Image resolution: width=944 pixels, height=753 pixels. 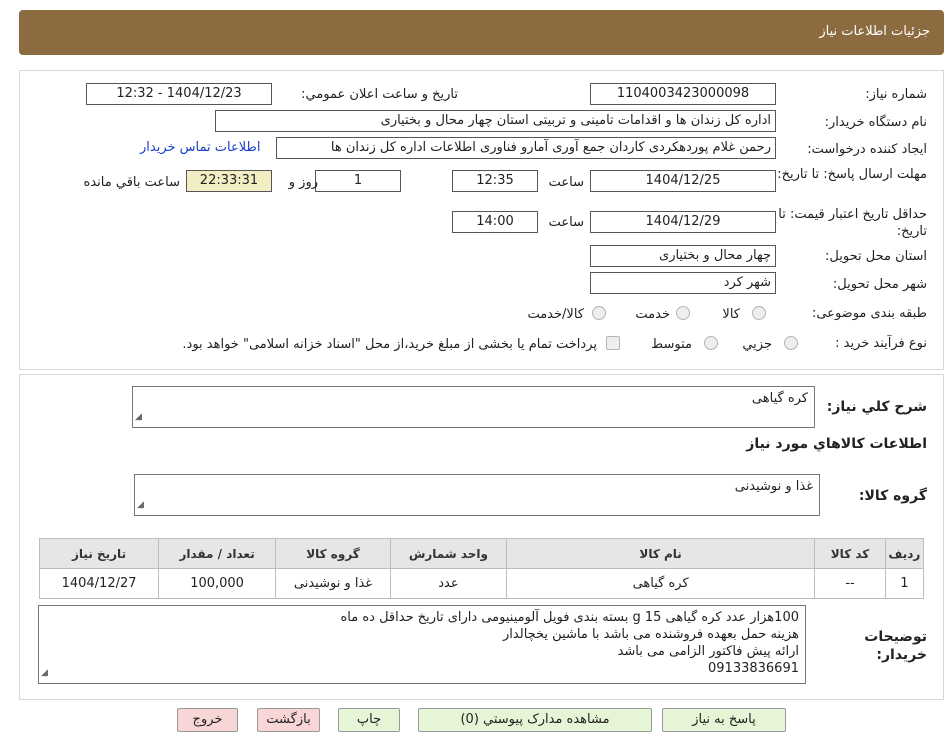 What do you see at coordinates (683, 313) in the screenshot?
I see `category-radio-service` at bounding box center [683, 313].